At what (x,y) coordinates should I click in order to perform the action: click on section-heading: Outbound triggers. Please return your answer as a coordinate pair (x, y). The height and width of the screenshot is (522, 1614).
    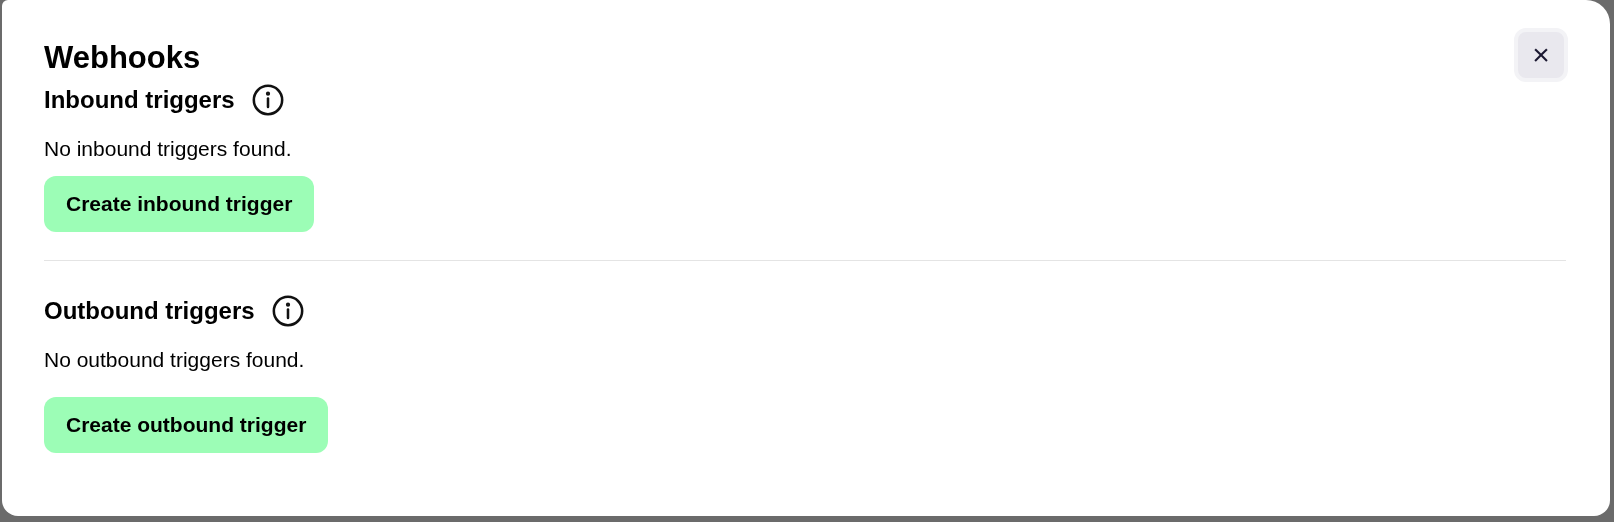
    Looking at the image, I should click on (149, 311).